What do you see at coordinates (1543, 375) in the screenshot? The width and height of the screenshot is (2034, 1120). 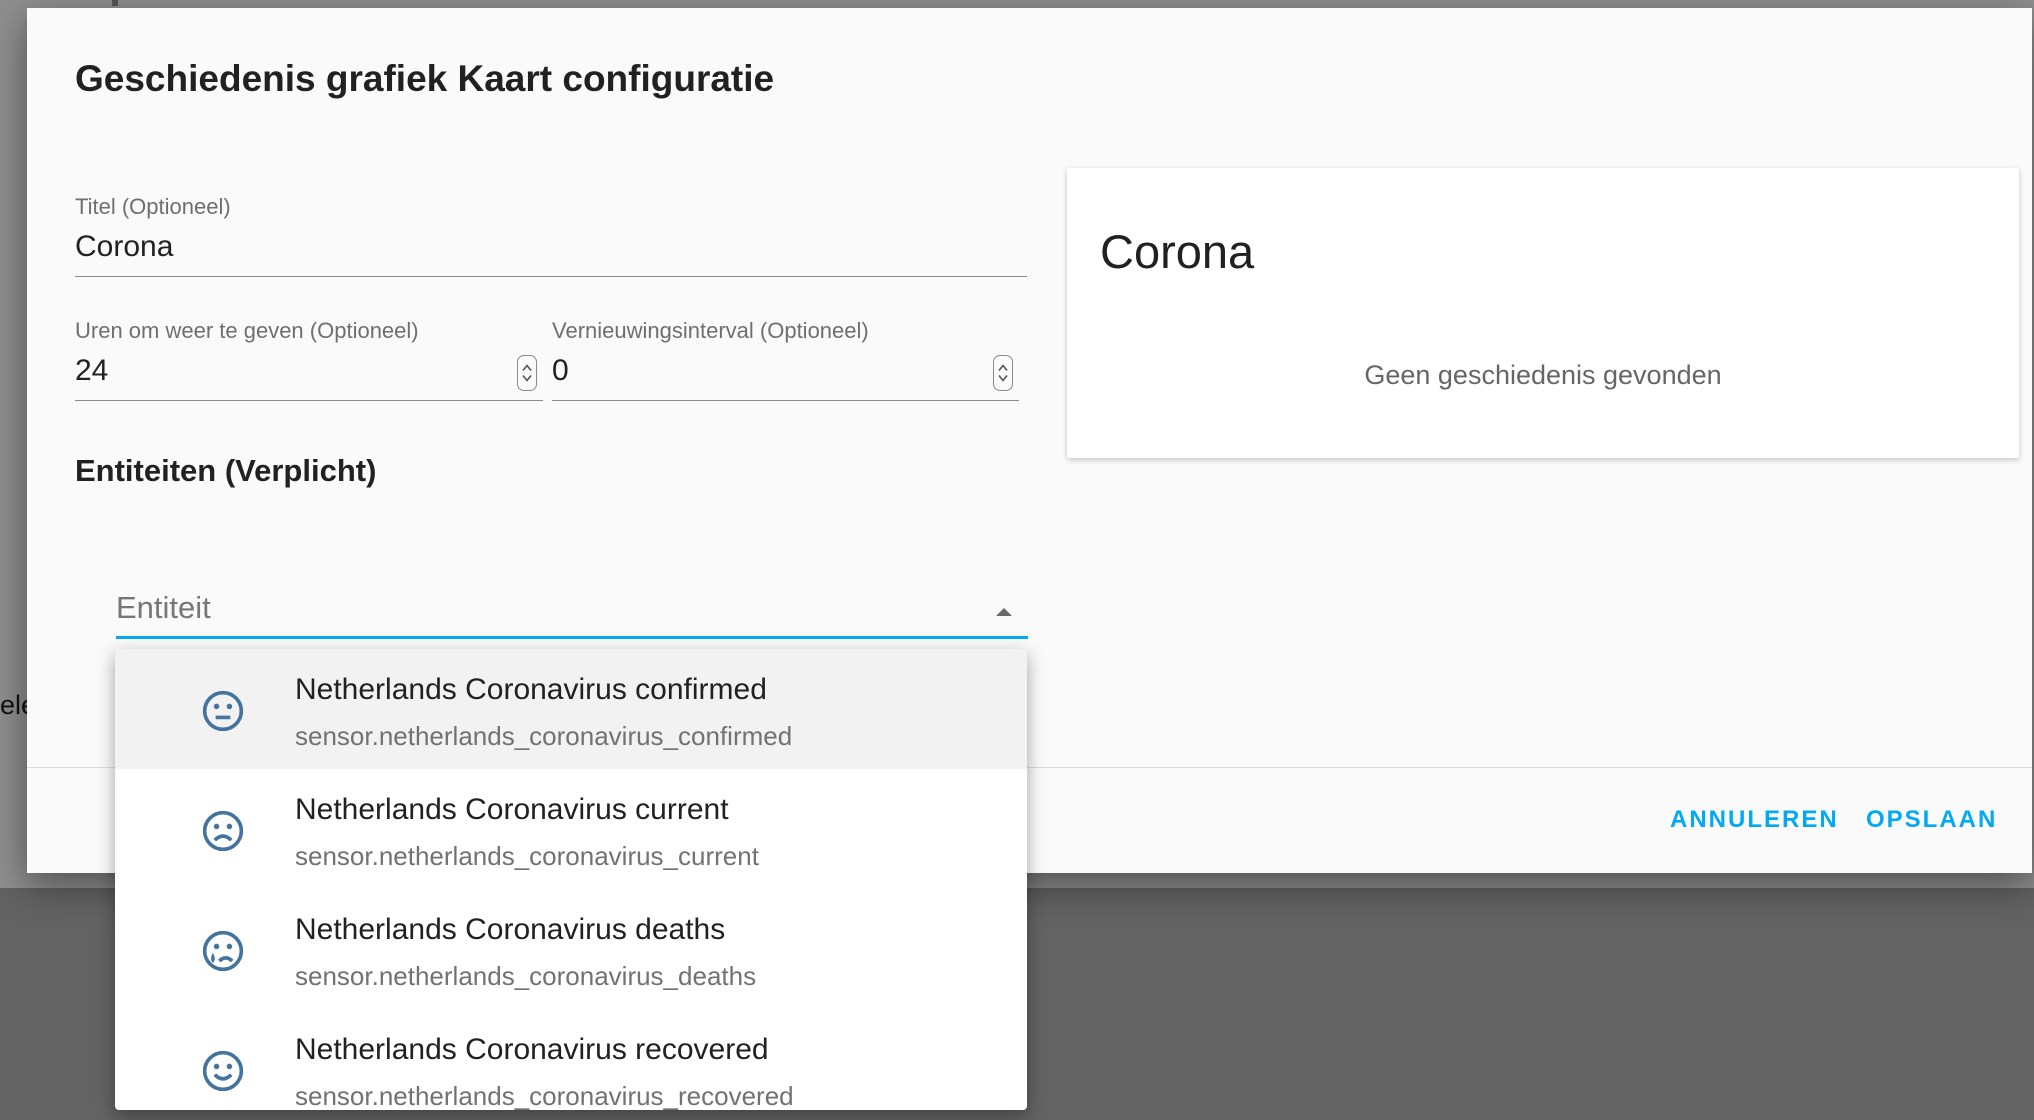 I see `preview-empty-message: Geen geschiedenis gevonden` at bounding box center [1543, 375].